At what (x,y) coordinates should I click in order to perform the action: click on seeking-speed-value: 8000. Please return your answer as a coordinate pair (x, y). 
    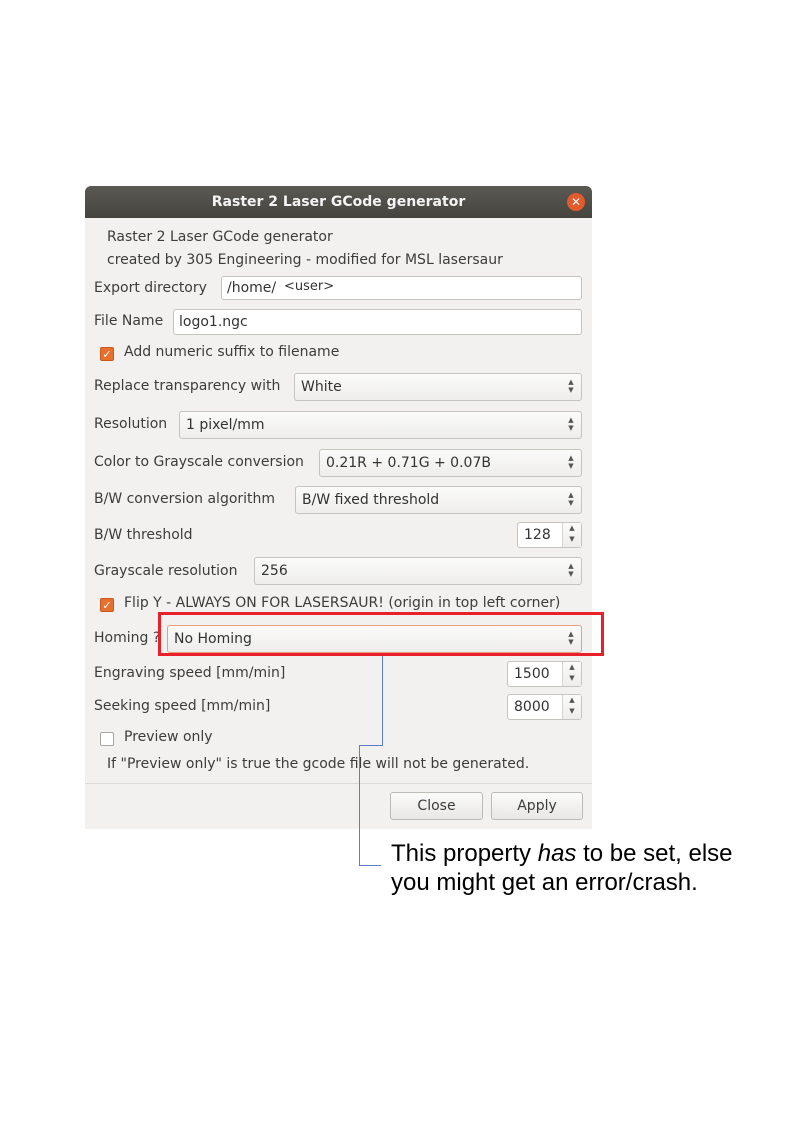
    Looking at the image, I should click on (532, 707).